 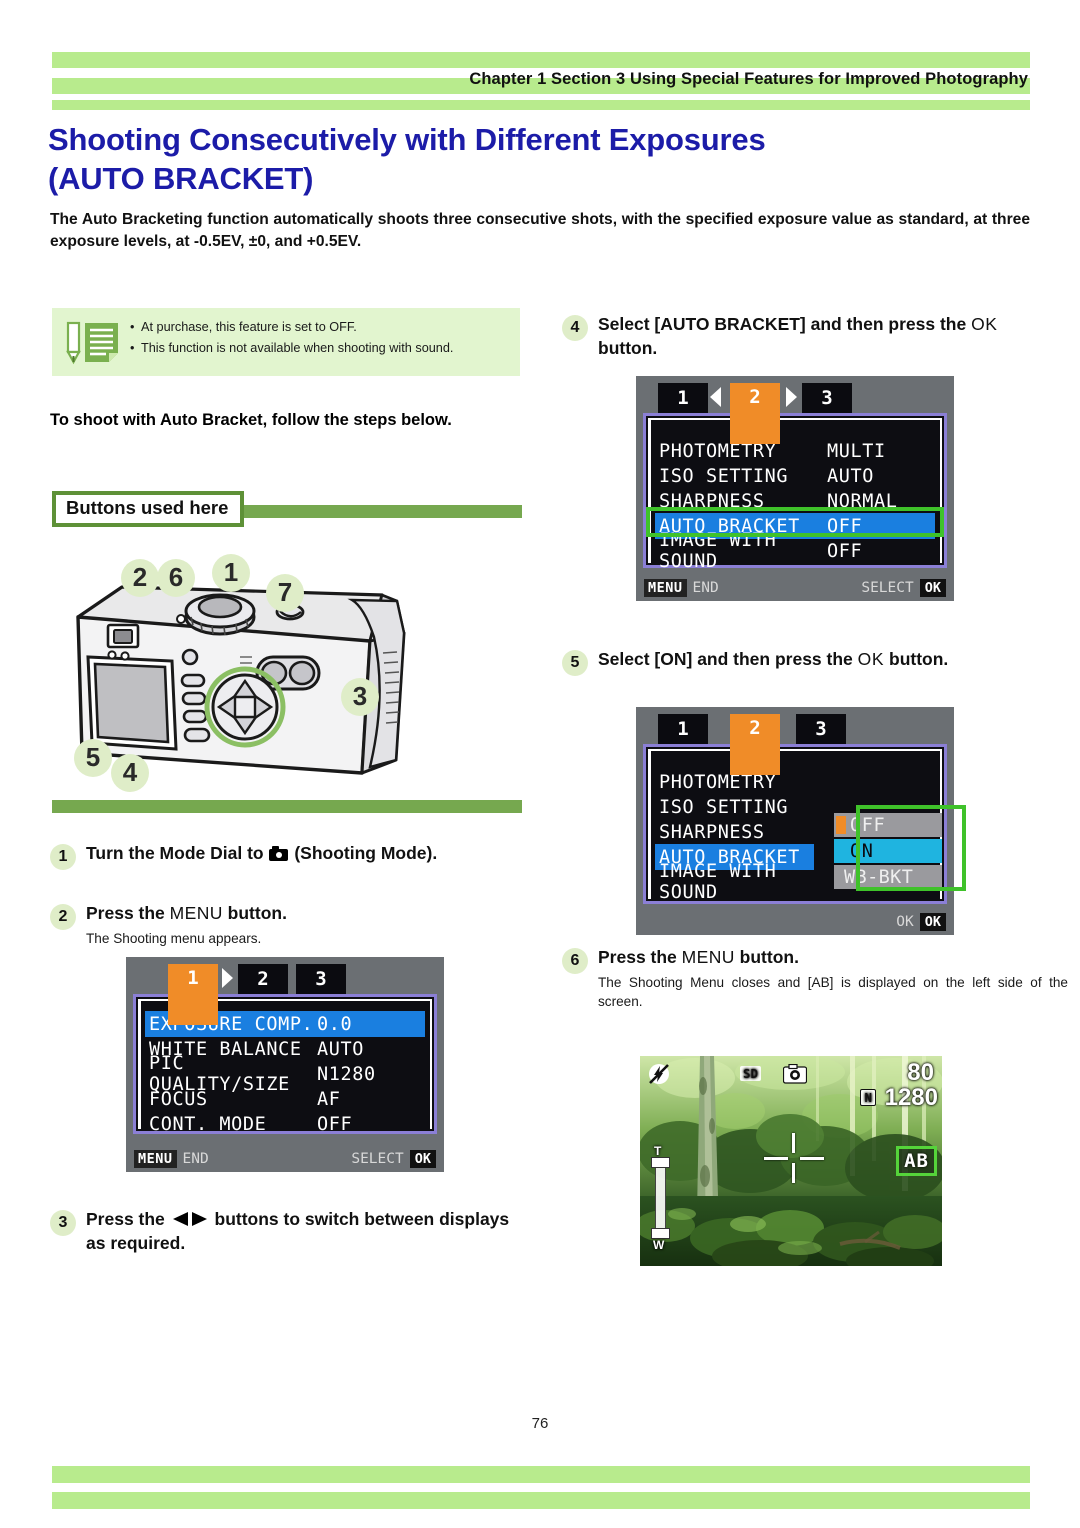 I want to click on lcd2-row-0: PHOTOMETRY MULTI, so click(x=795, y=451).